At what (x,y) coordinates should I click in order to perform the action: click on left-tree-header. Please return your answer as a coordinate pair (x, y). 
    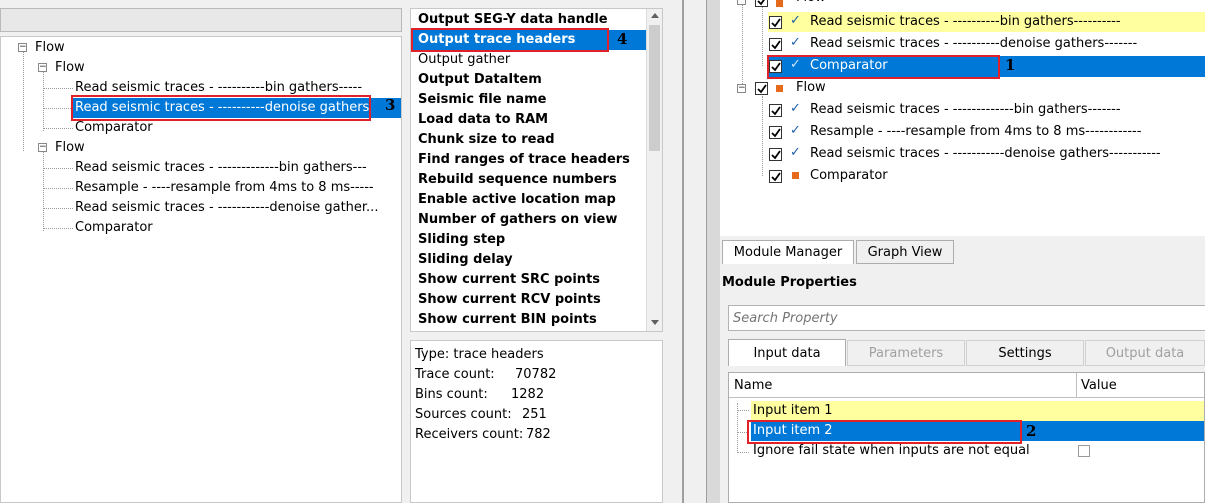
    Looking at the image, I should click on (201, 20).